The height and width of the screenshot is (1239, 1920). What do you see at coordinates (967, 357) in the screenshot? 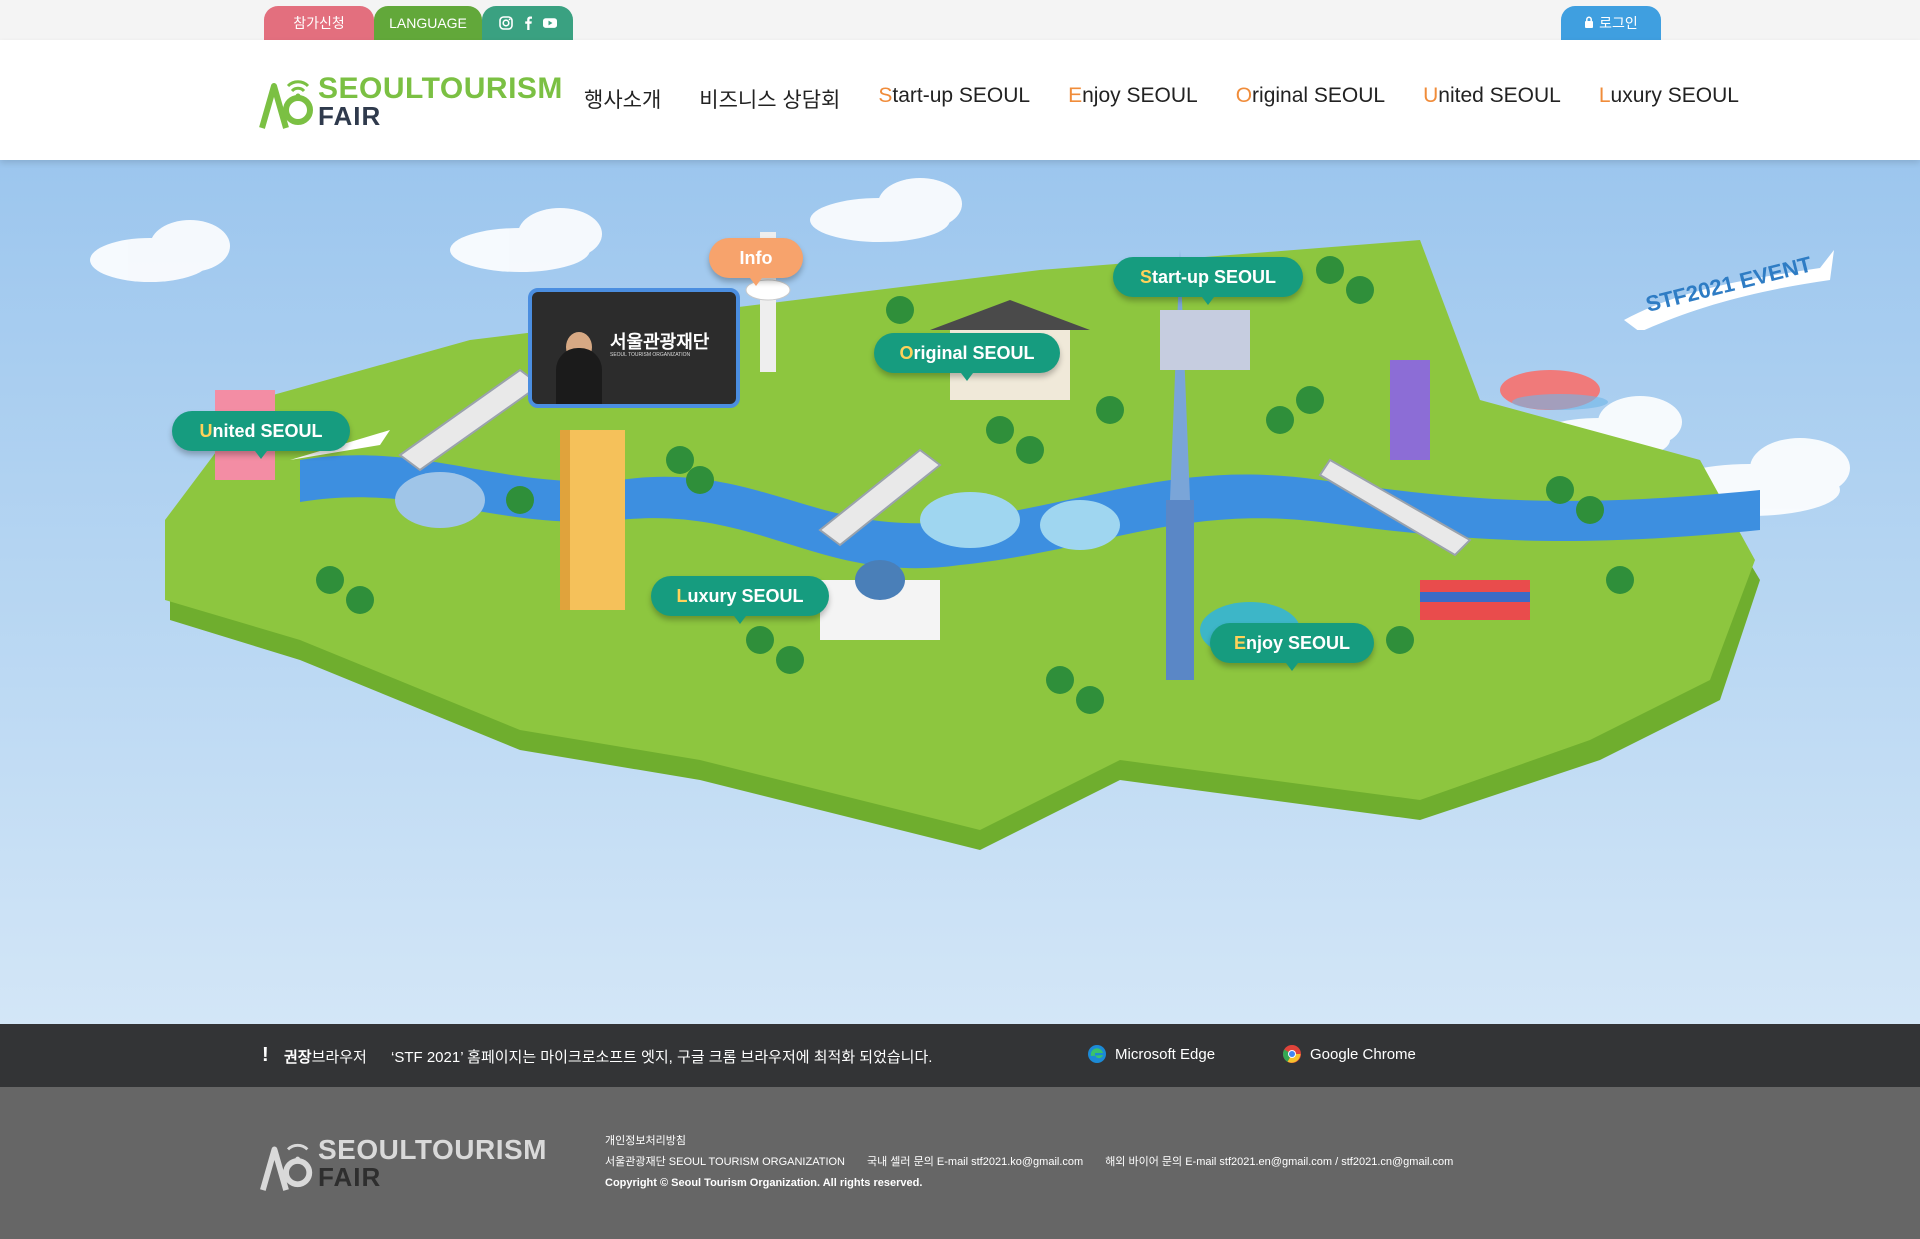
I see `zone-original-seoul: Original SEOUL` at bounding box center [967, 357].